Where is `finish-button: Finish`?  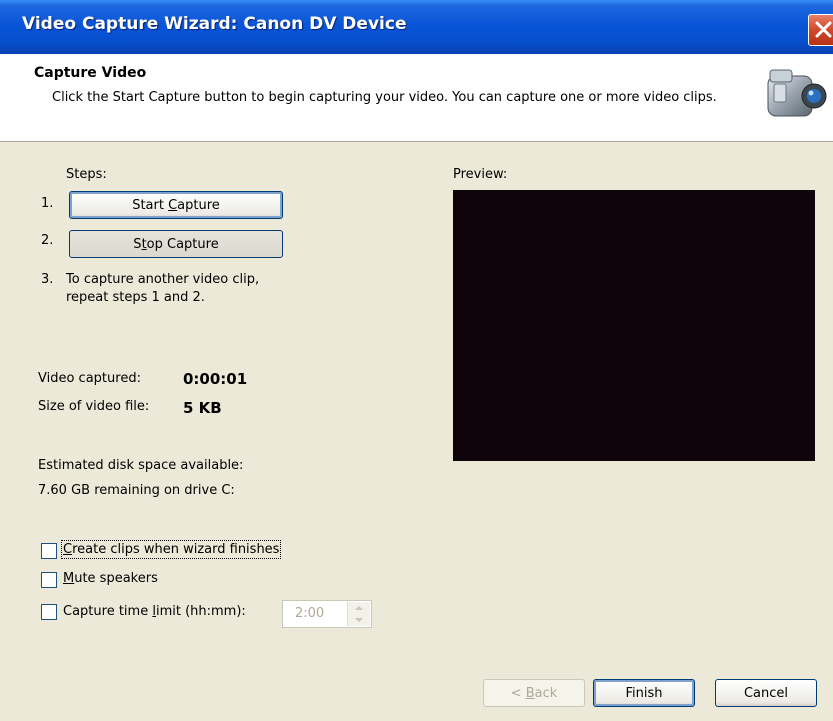 finish-button: Finish is located at coordinates (644, 693).